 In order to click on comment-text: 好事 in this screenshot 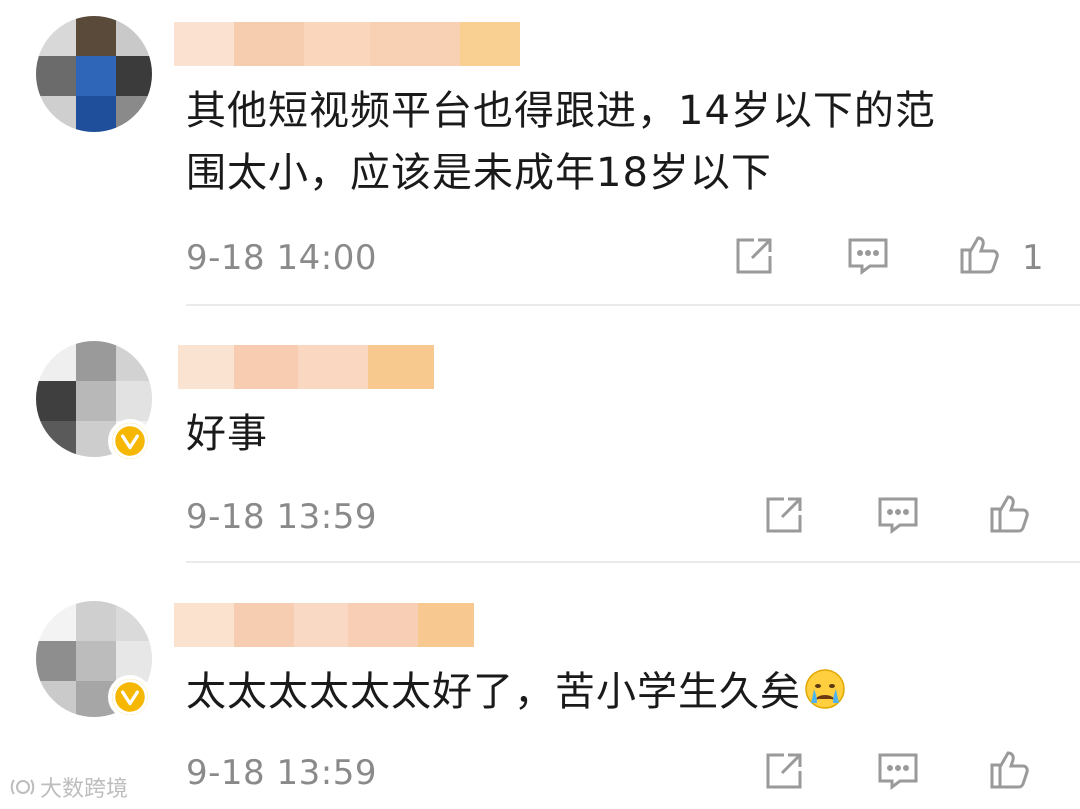, I will do `click(227, 434)`.